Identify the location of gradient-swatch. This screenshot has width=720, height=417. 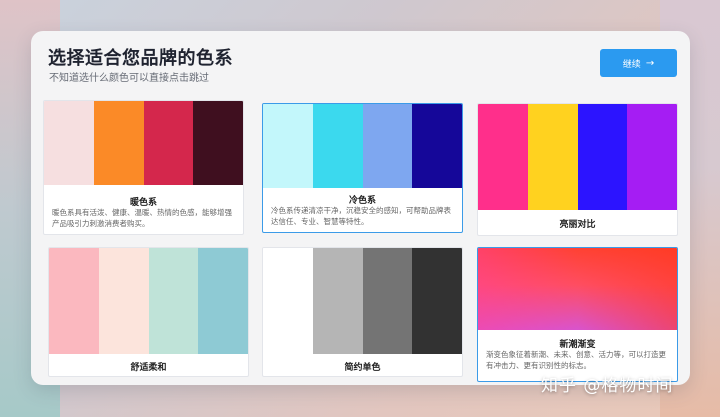
(577, 289).